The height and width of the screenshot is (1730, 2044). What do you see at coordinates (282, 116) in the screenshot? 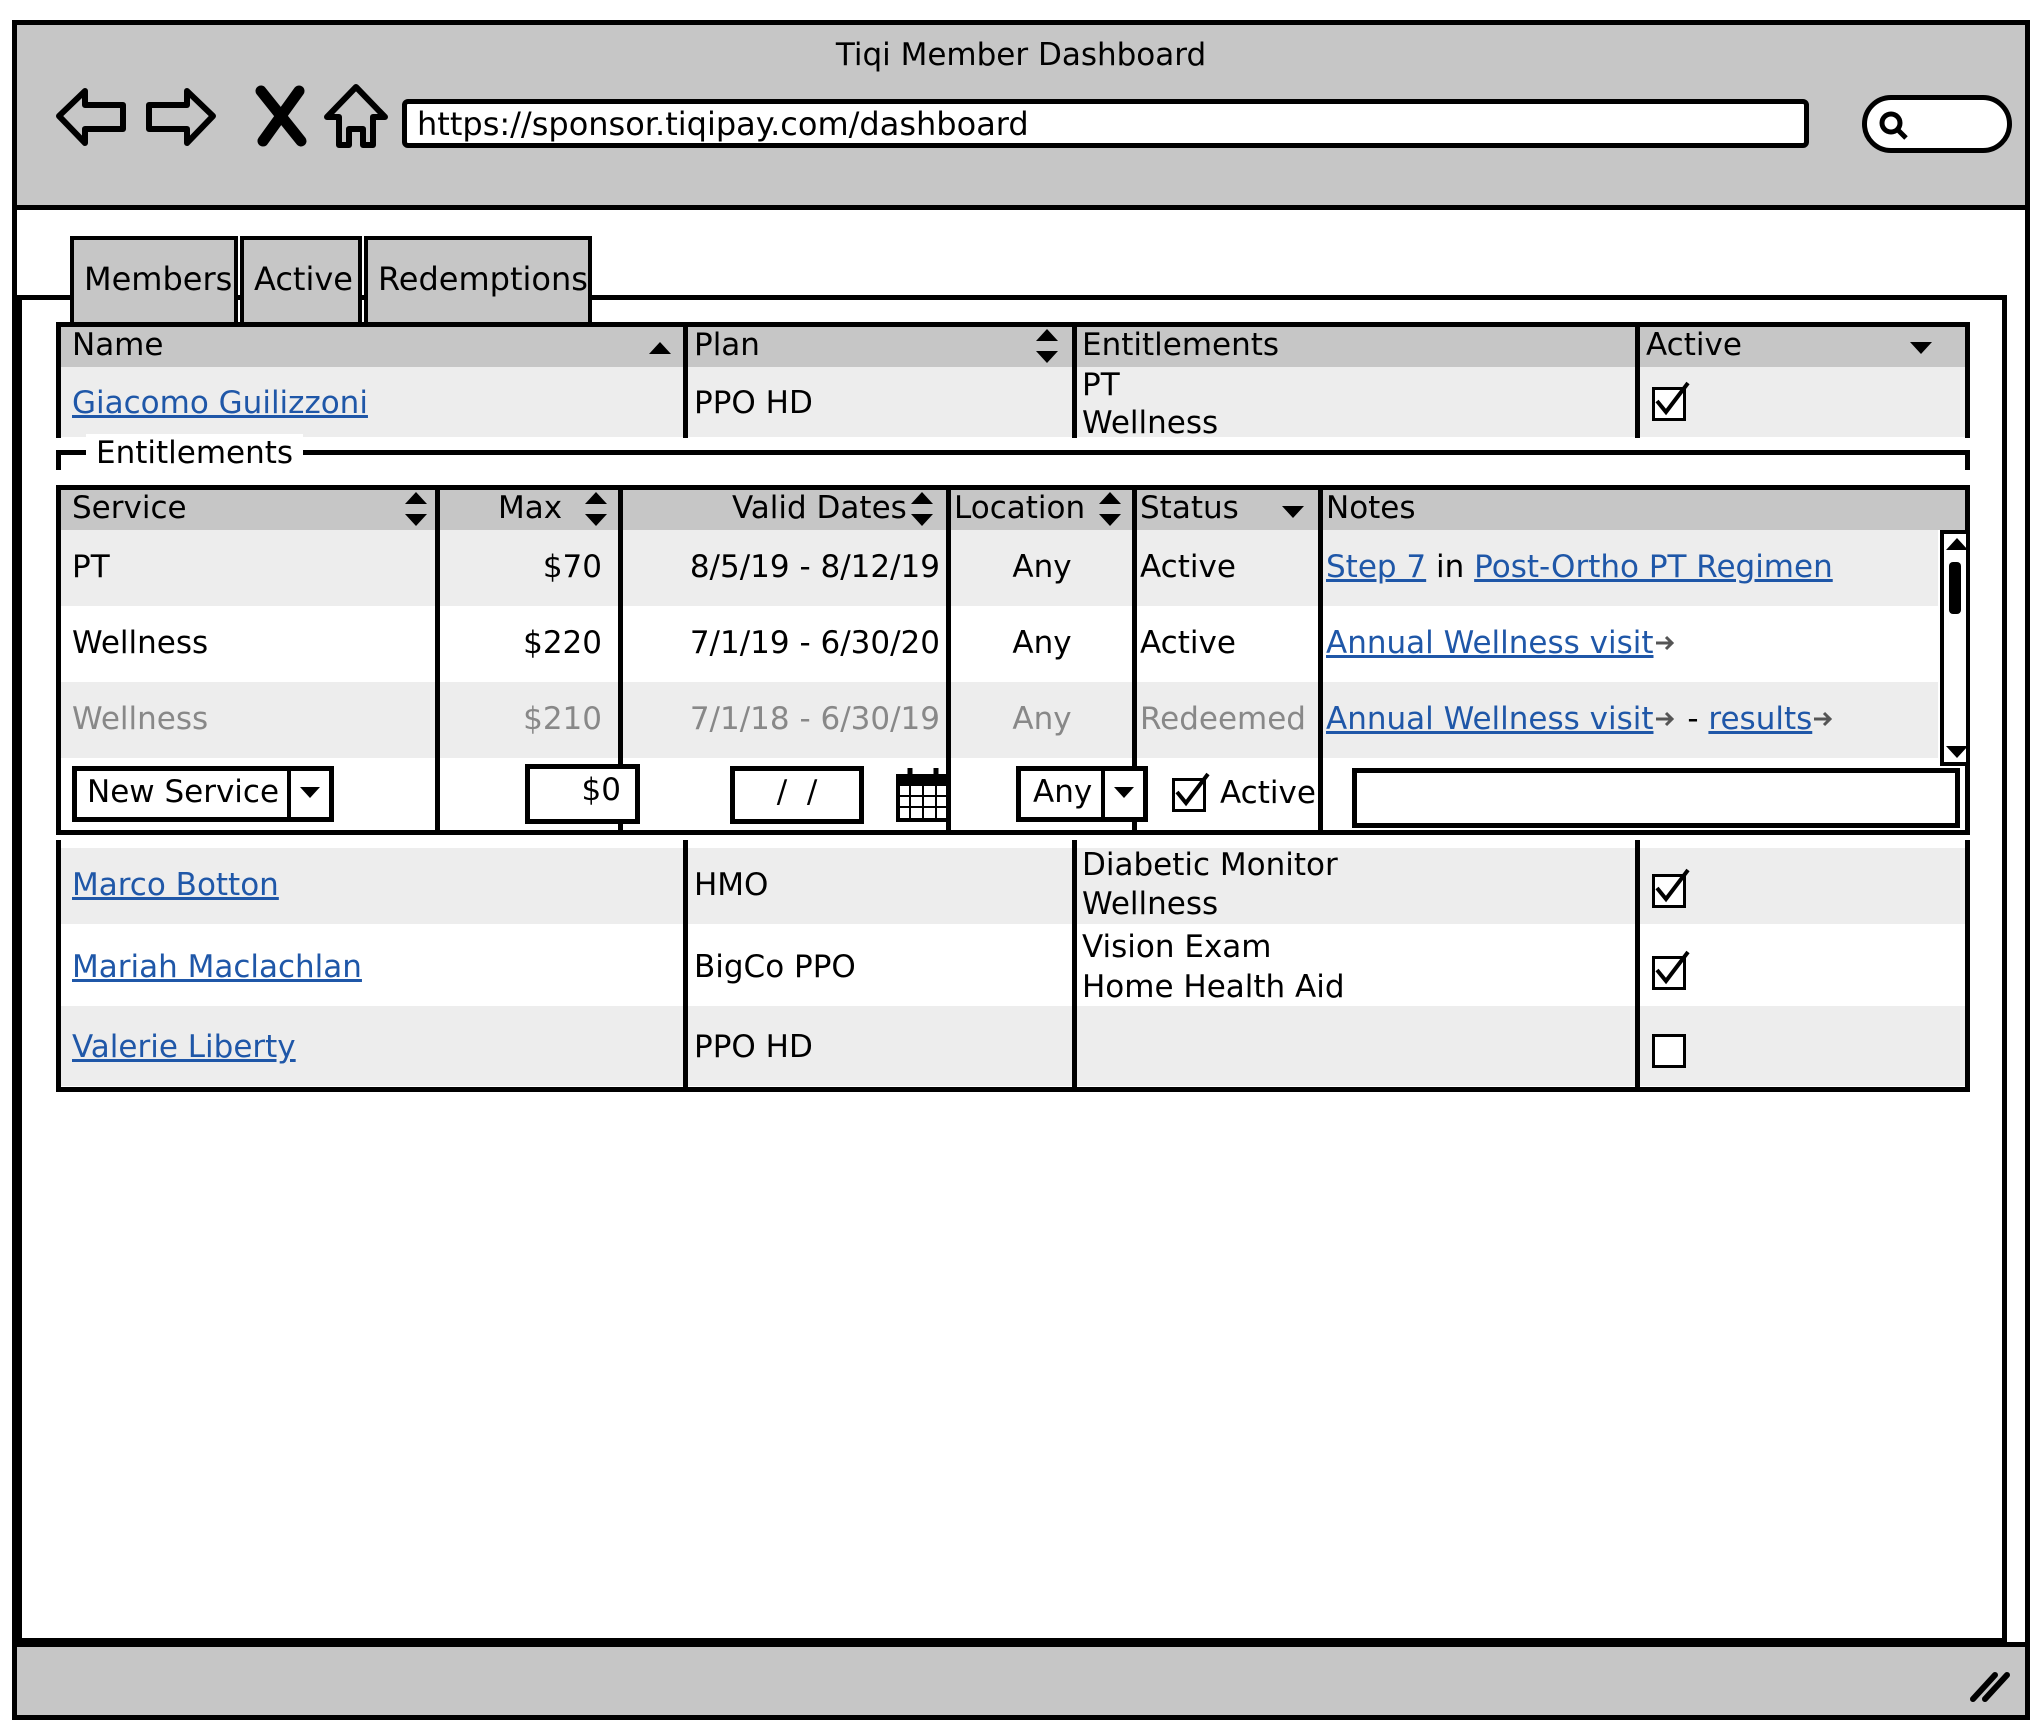
I see `stop-icon` at bounding box center [282, 116].